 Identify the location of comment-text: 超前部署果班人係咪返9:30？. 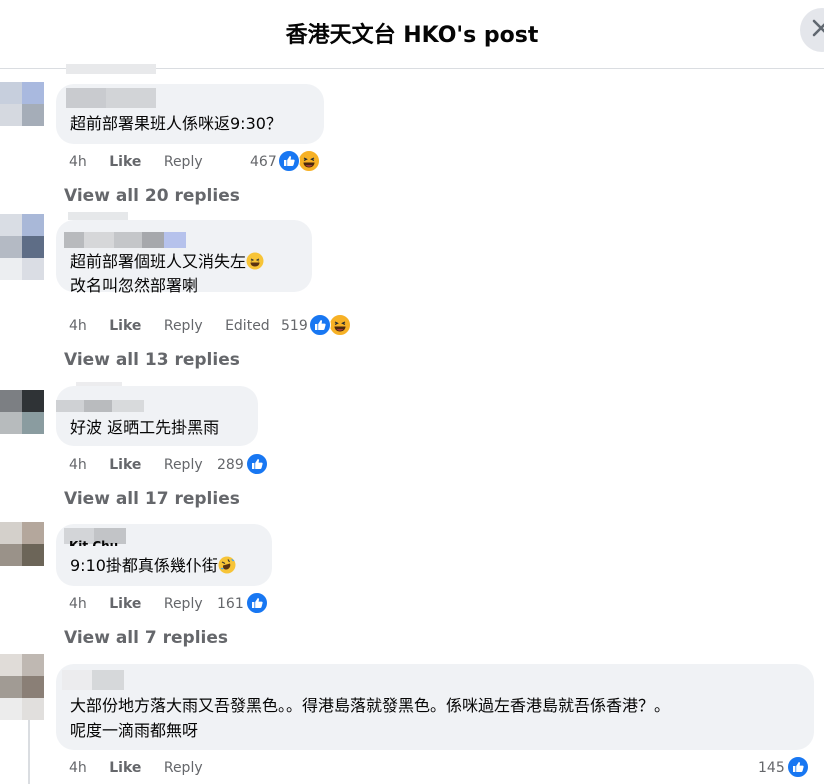
(176, 123).